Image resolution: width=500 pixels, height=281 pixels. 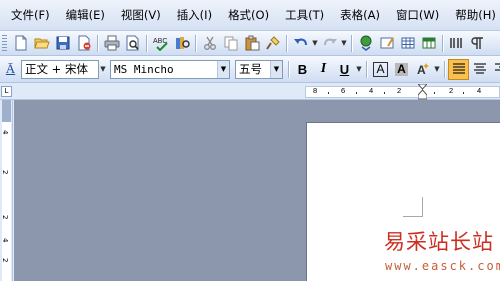 What do you see at coordinates (4, 43) in the screenshot?
I see `toolbar-grip` at bounding box center [4, 43].